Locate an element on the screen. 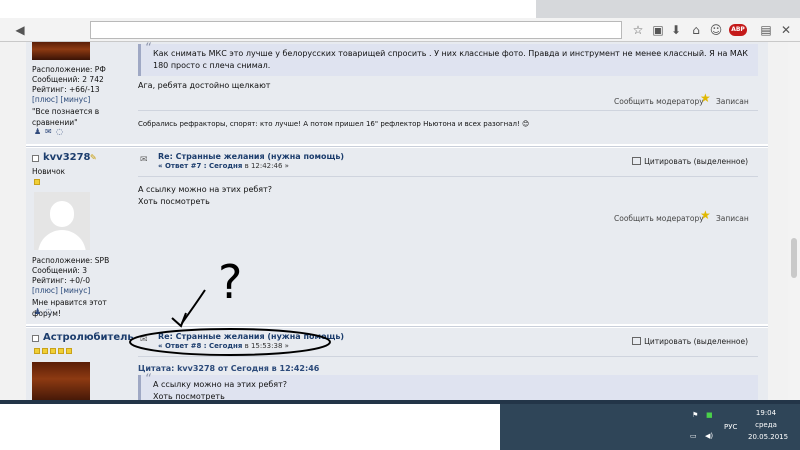 Image resolution: width=800 pixels, height=450 pixels. volume-icon: ◀) is located at coordinates (709, 436).